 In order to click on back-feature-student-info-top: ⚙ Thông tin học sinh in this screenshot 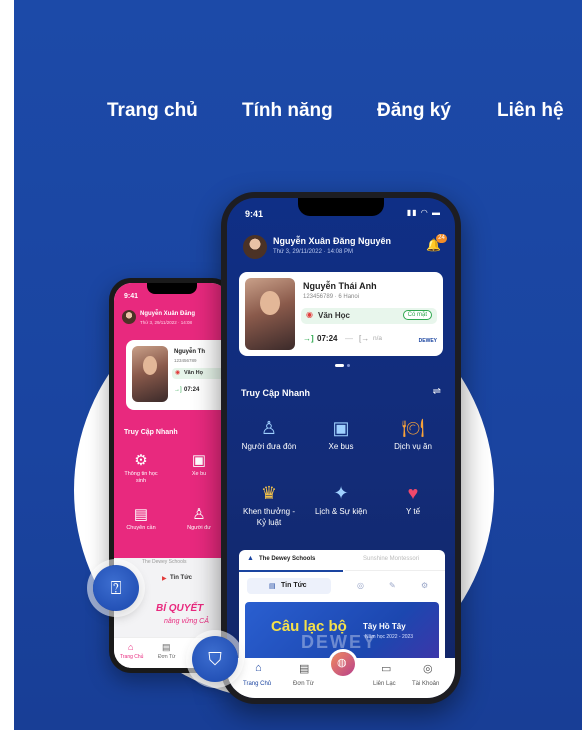, I will do `click(141, 468)`.